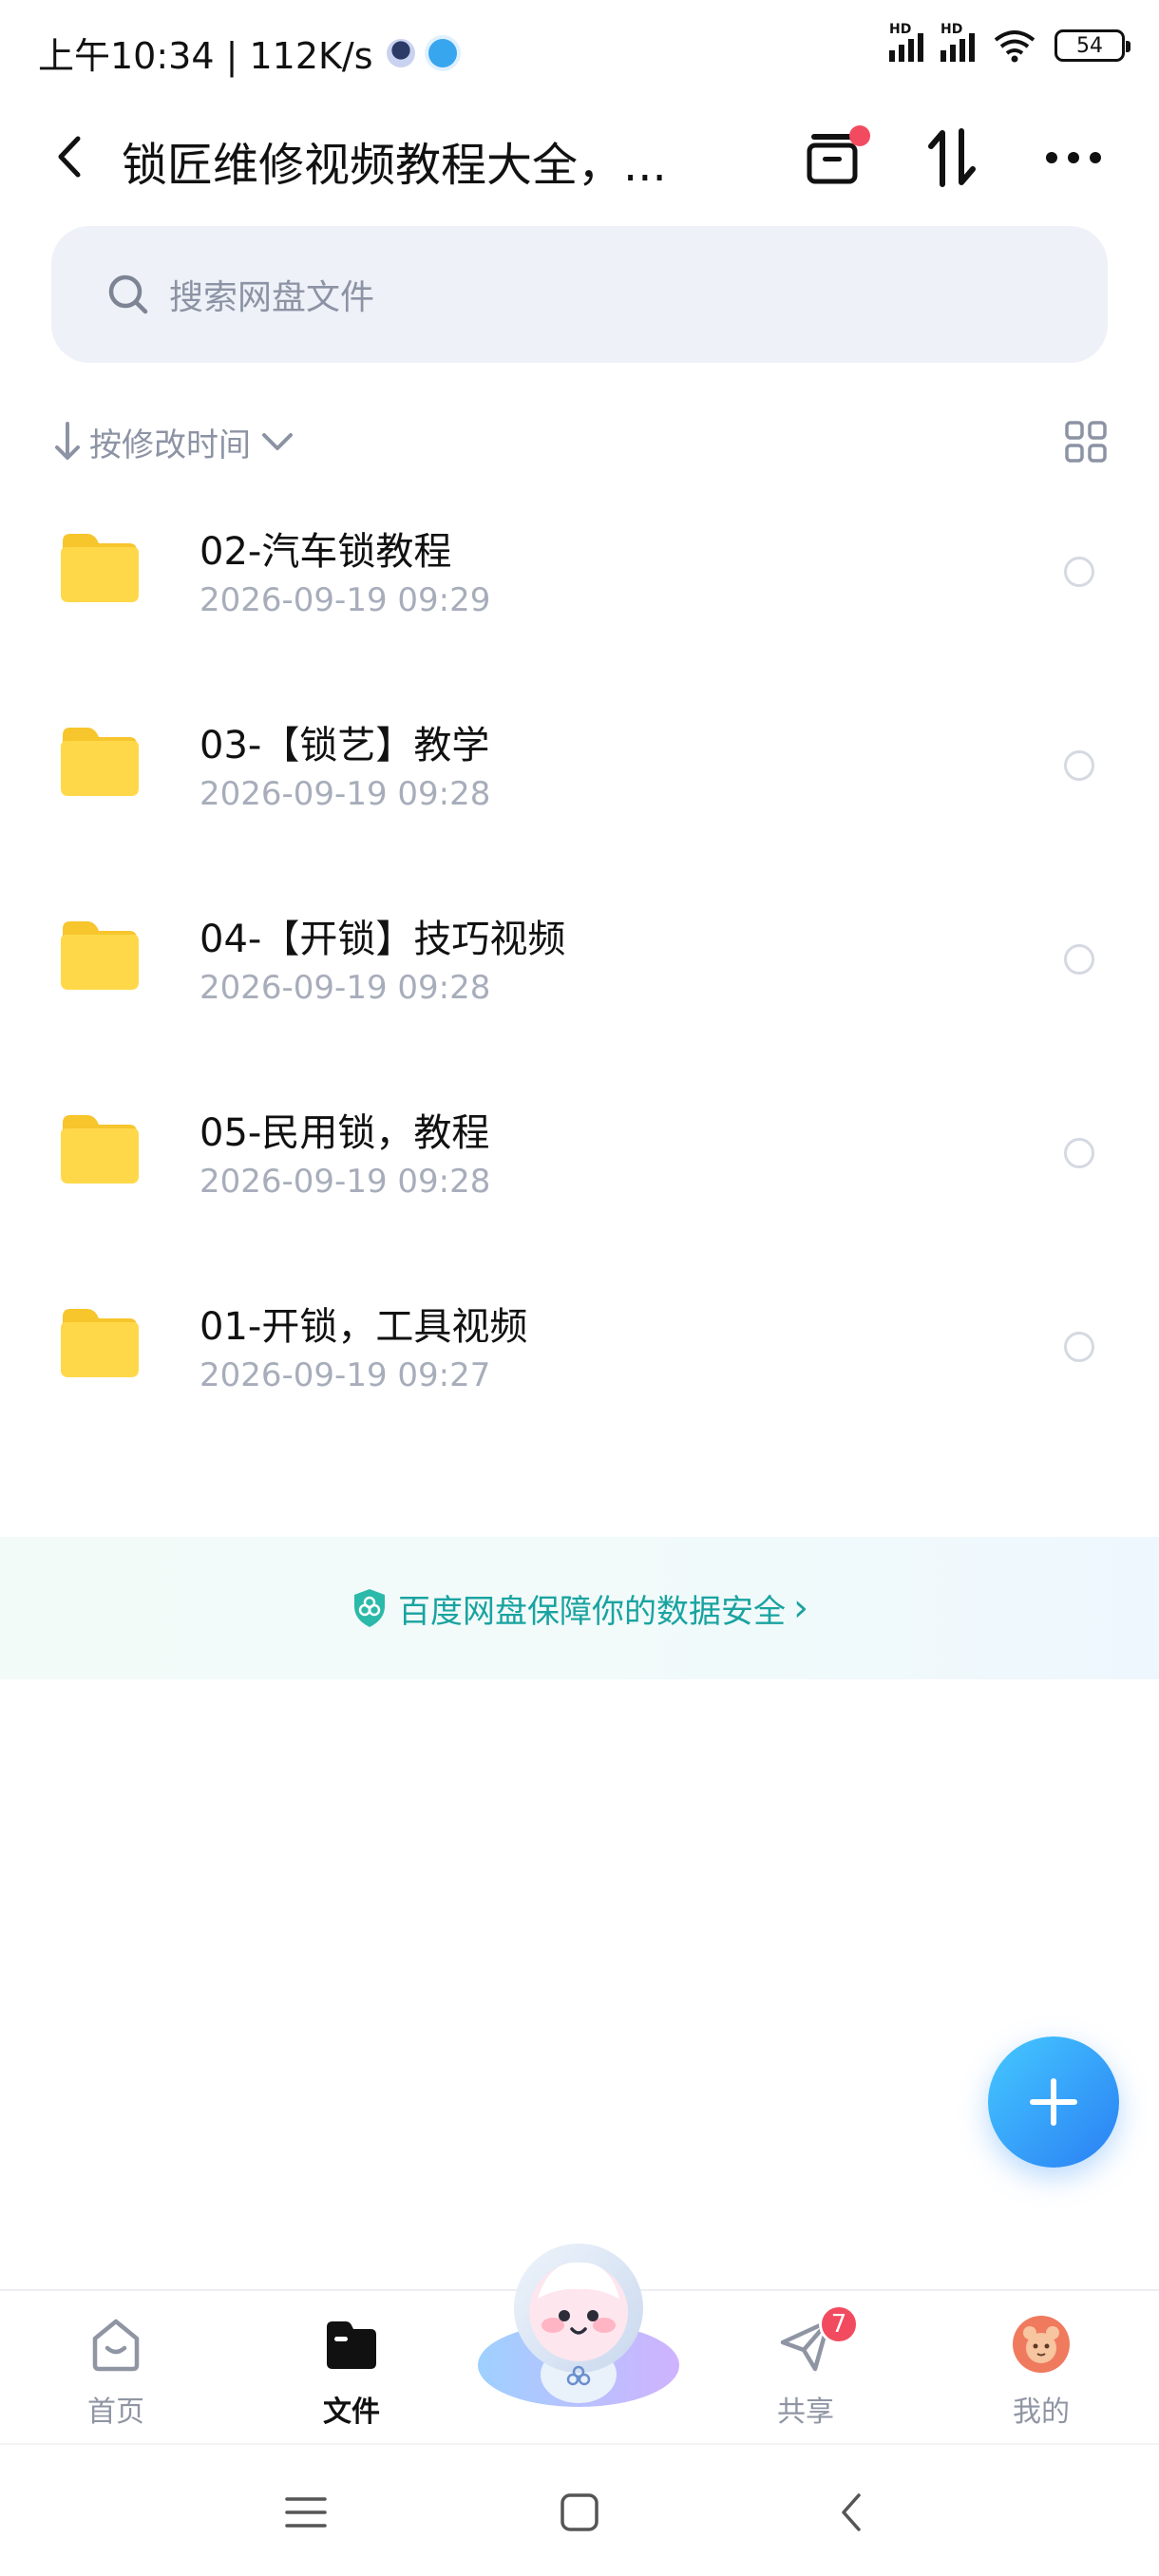  Describe the element at coordinates (400, 52) in the screenshot. I see `notification-avatar-icon` at that location.